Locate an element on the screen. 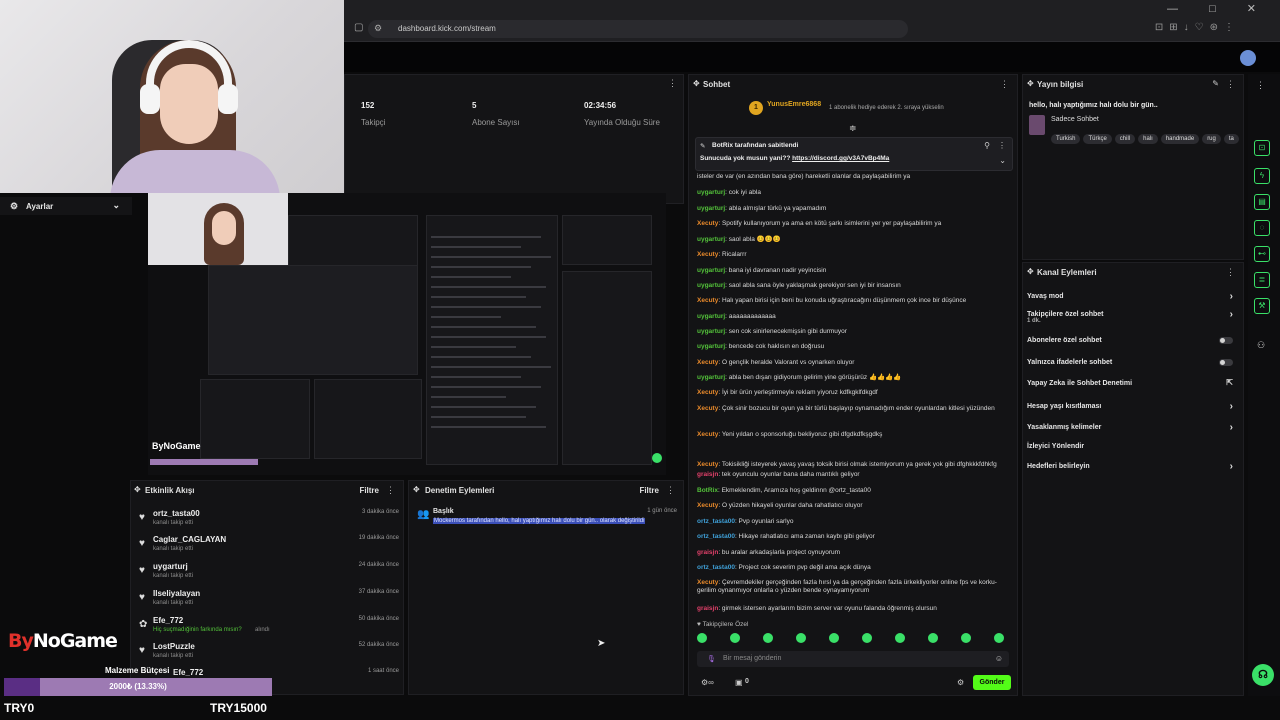  edit-icon: ✎ is located at coordinates (1215, 83).